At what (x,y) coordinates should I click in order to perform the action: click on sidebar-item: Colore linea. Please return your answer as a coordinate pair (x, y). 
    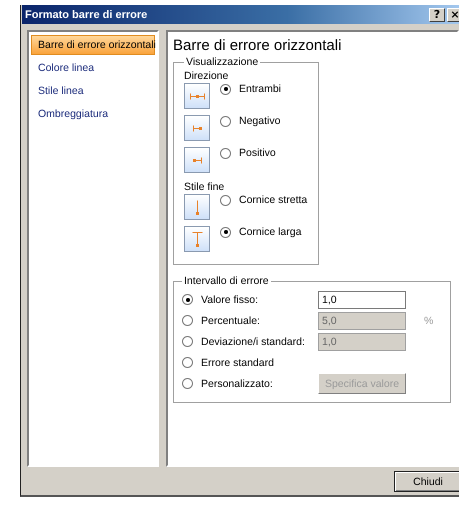
    Looking at the image, I should click on (93, 68).